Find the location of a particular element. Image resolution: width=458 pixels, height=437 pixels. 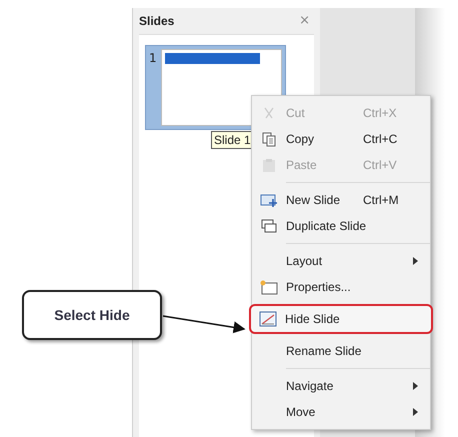

scissors-icon is located at coordinates (269, 113).